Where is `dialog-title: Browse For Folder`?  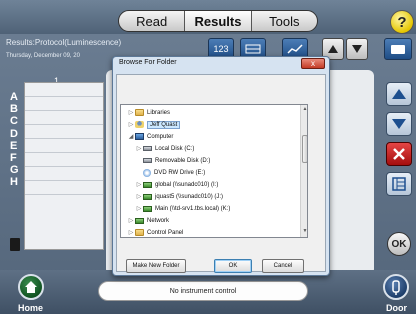 dialog-title: Browse For Folder is located at coordinates (148, 62).